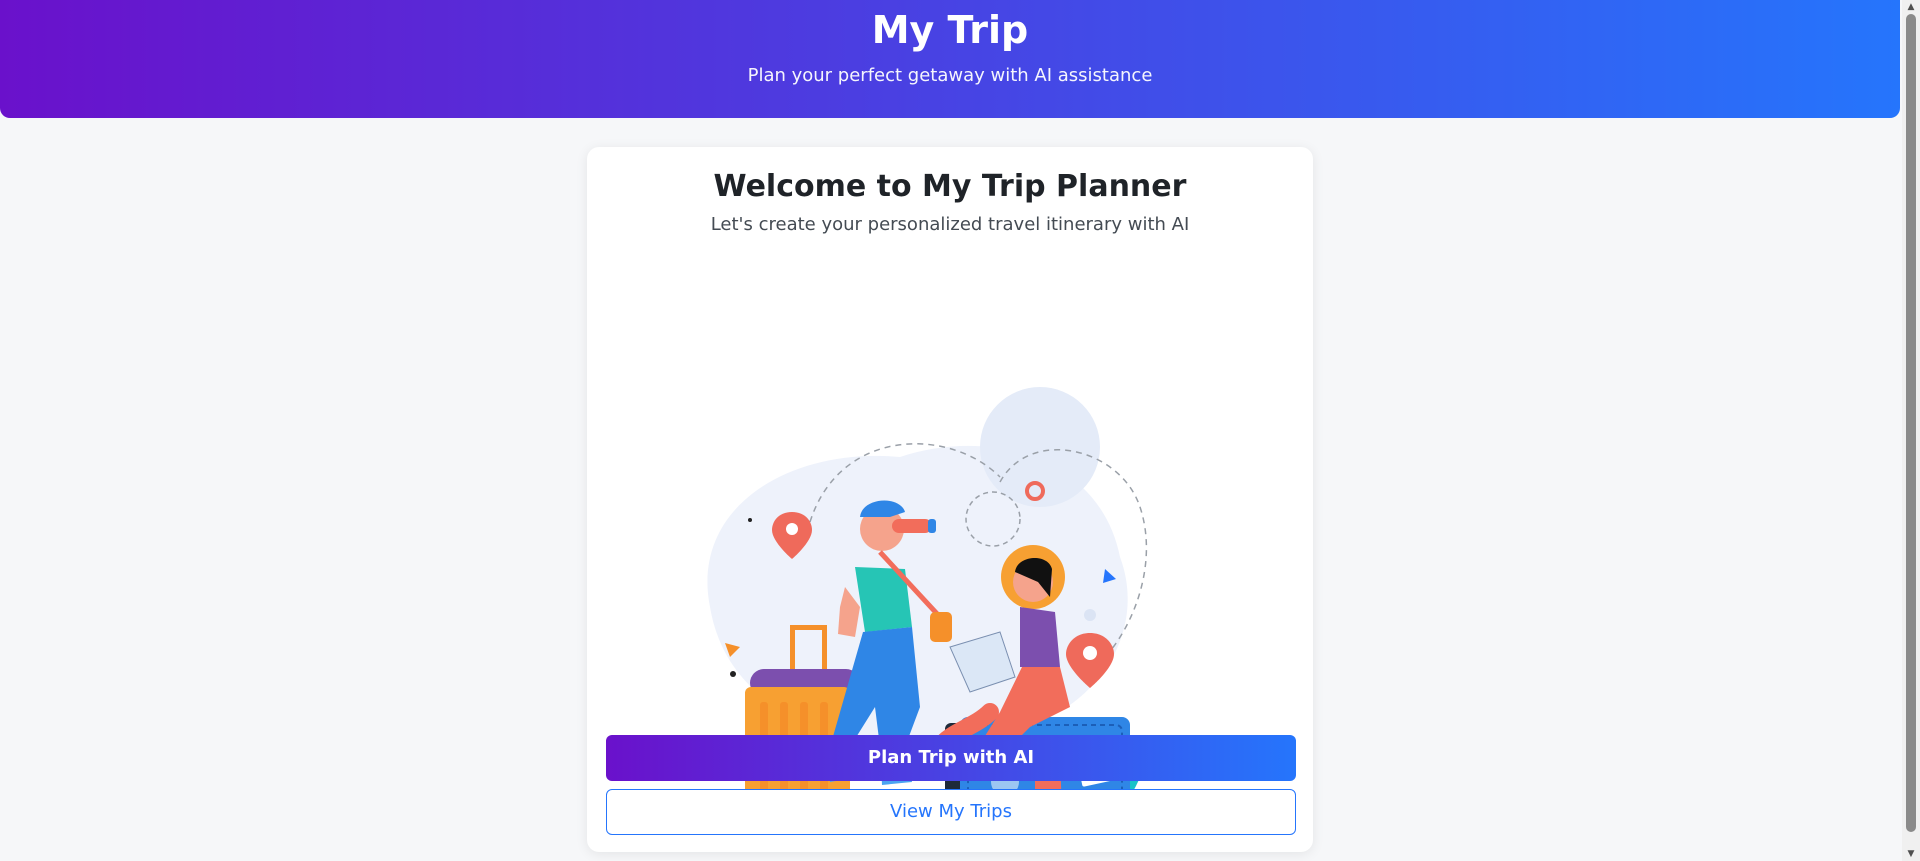  What do you see at coordinates (951, 812) in the screenshot?
I see `view-trips-button: View My Trips` at bounding box center [951, 812].